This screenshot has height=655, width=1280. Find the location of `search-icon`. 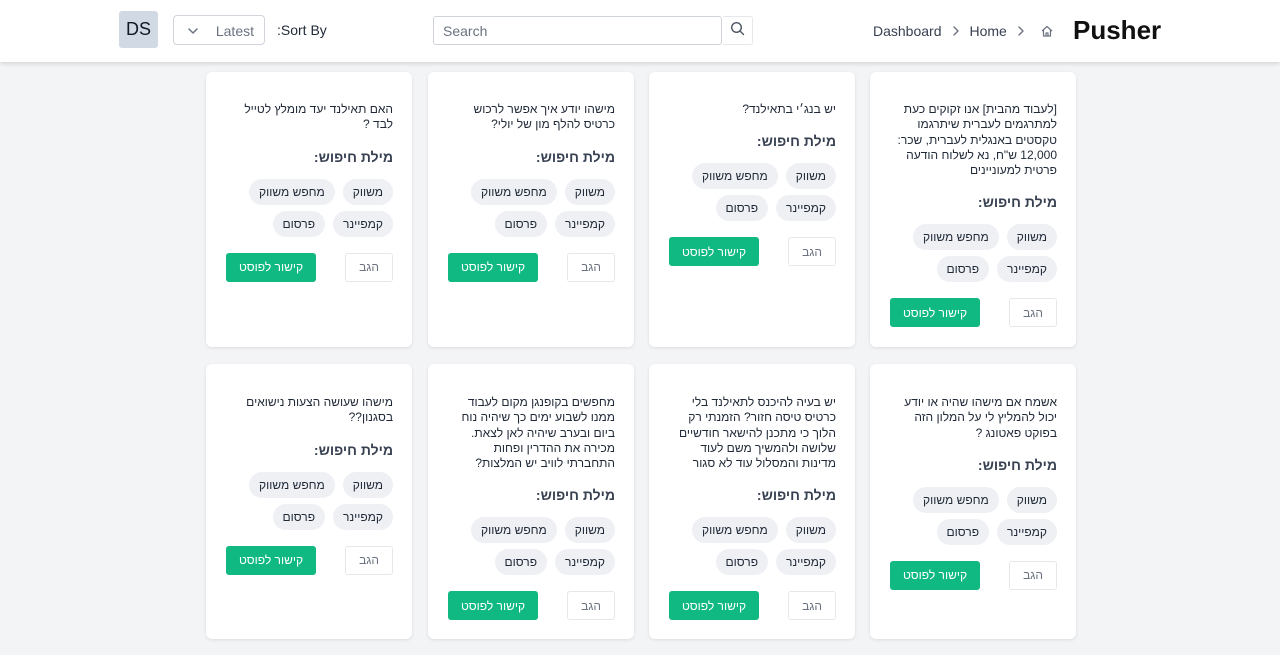

search-icon is located at coordinates (737, 31).